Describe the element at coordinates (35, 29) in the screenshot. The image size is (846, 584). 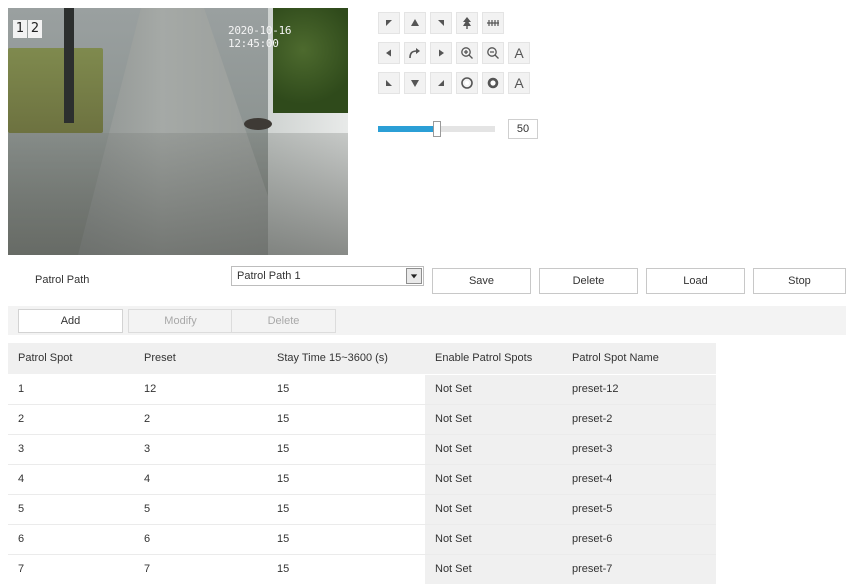
I see `channel-button-2: 2` at that location.